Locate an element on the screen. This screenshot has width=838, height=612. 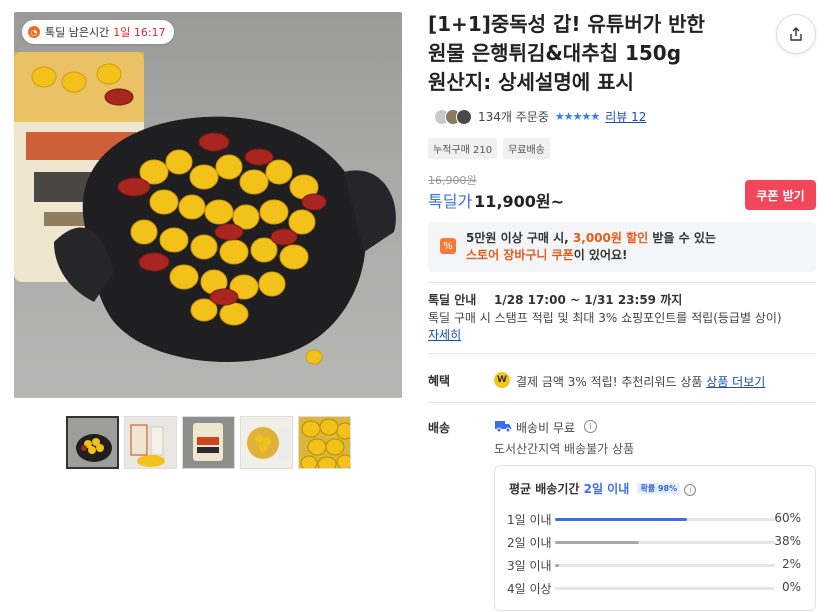
sale-price: 11,900원~ is located at coordinates (519, 201).